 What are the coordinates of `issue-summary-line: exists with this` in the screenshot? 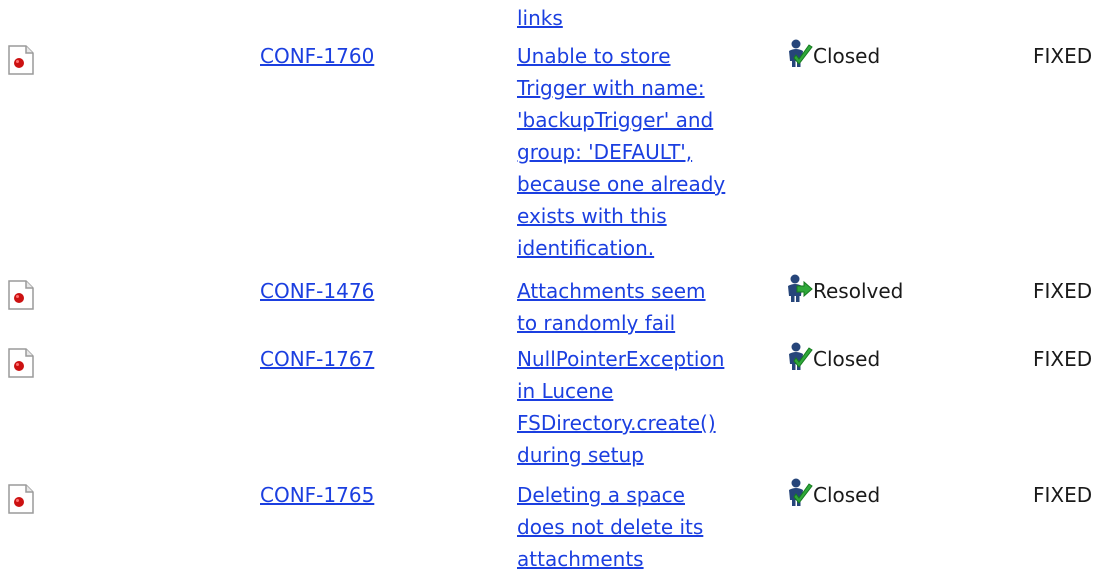 It's located at (648, 216).